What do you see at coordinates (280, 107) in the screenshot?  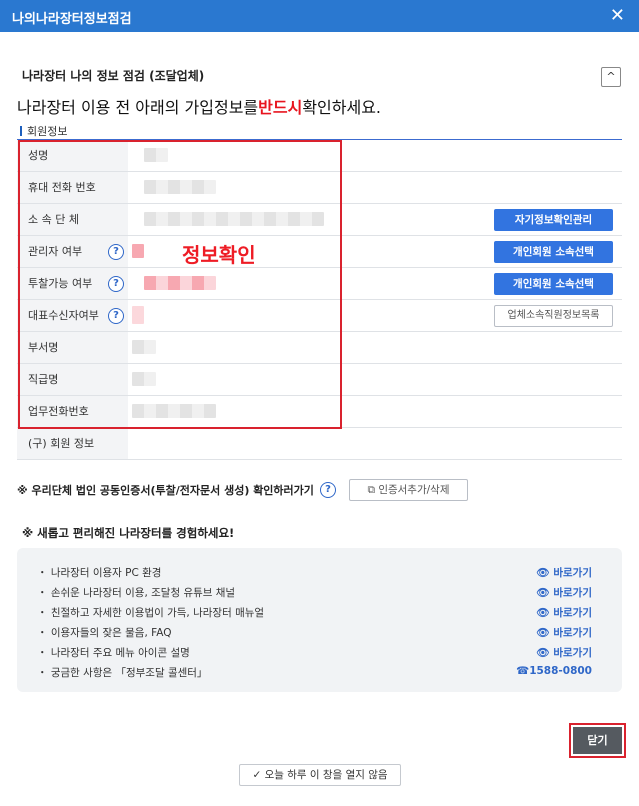 I see `headline-emphasis: 반드시` at bounding box center [280, 107].